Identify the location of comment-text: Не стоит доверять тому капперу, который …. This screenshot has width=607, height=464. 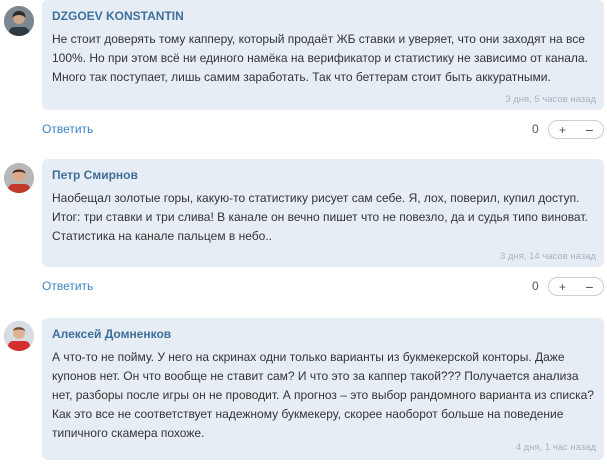
(320, 58).